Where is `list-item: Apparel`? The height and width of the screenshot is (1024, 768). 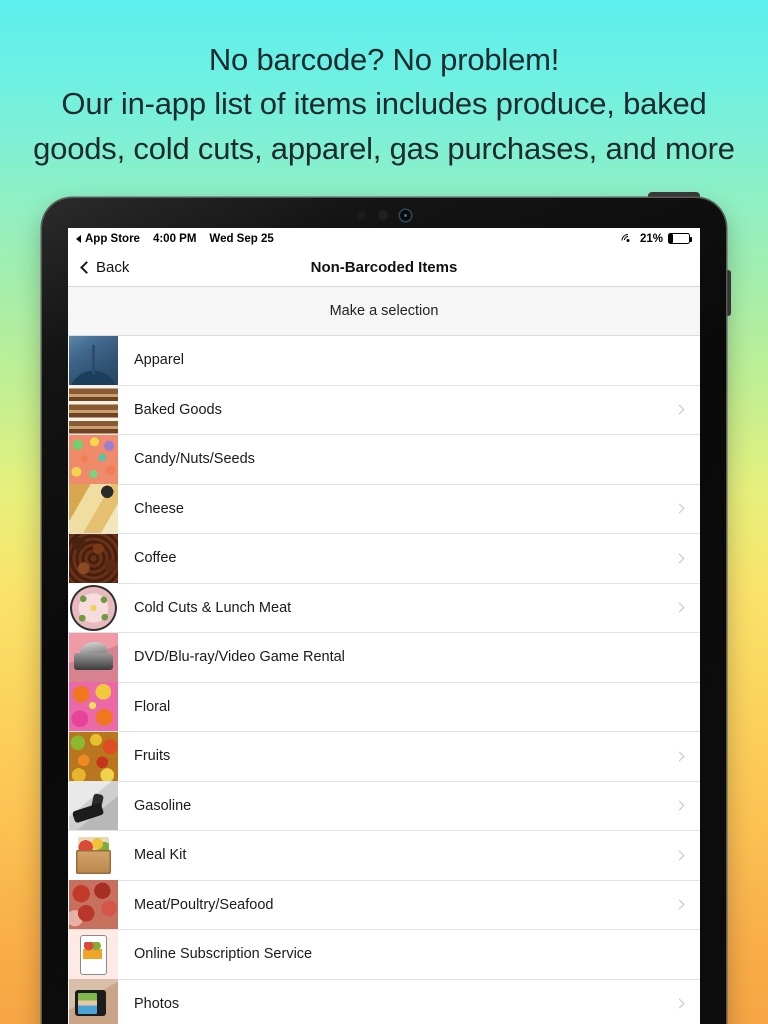 list-item: Apparel is located at coordinates (384, 360).